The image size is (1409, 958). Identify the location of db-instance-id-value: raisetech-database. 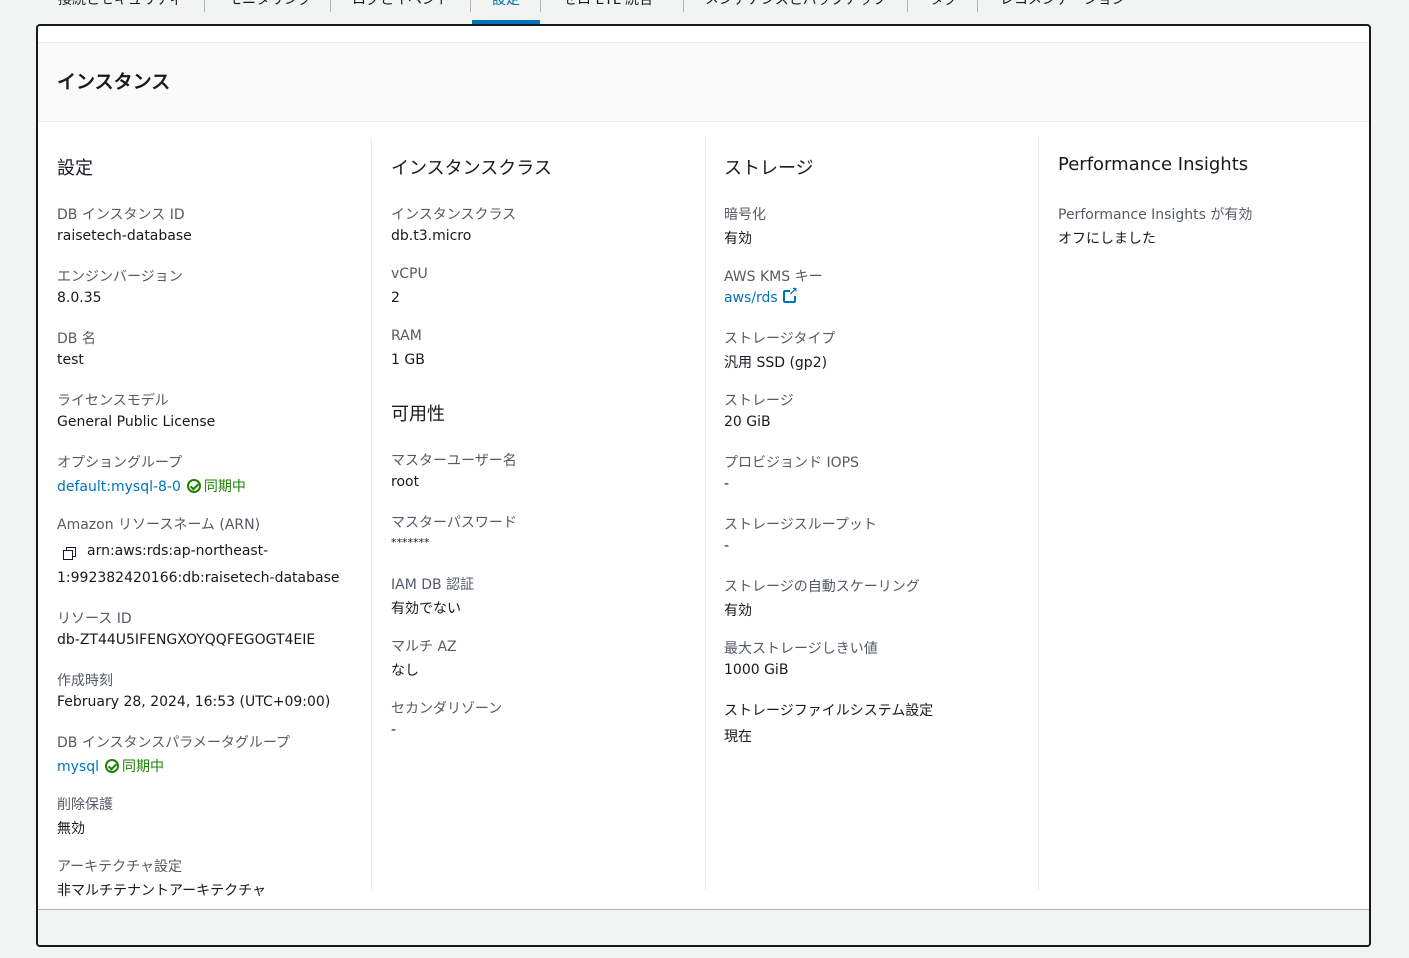
(124, 236).